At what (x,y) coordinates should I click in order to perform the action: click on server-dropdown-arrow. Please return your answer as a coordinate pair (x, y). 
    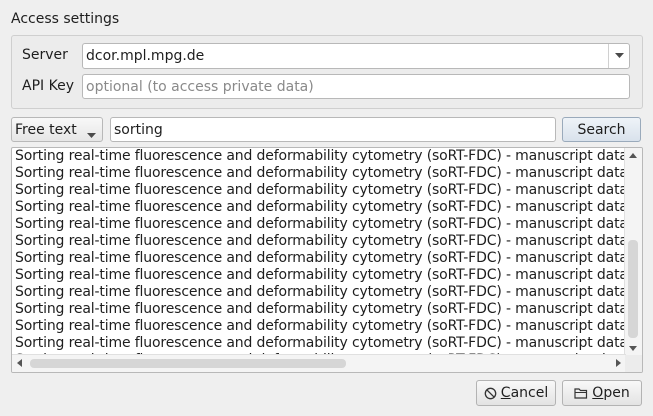
    Looking at the image, I should click on (618, 56).